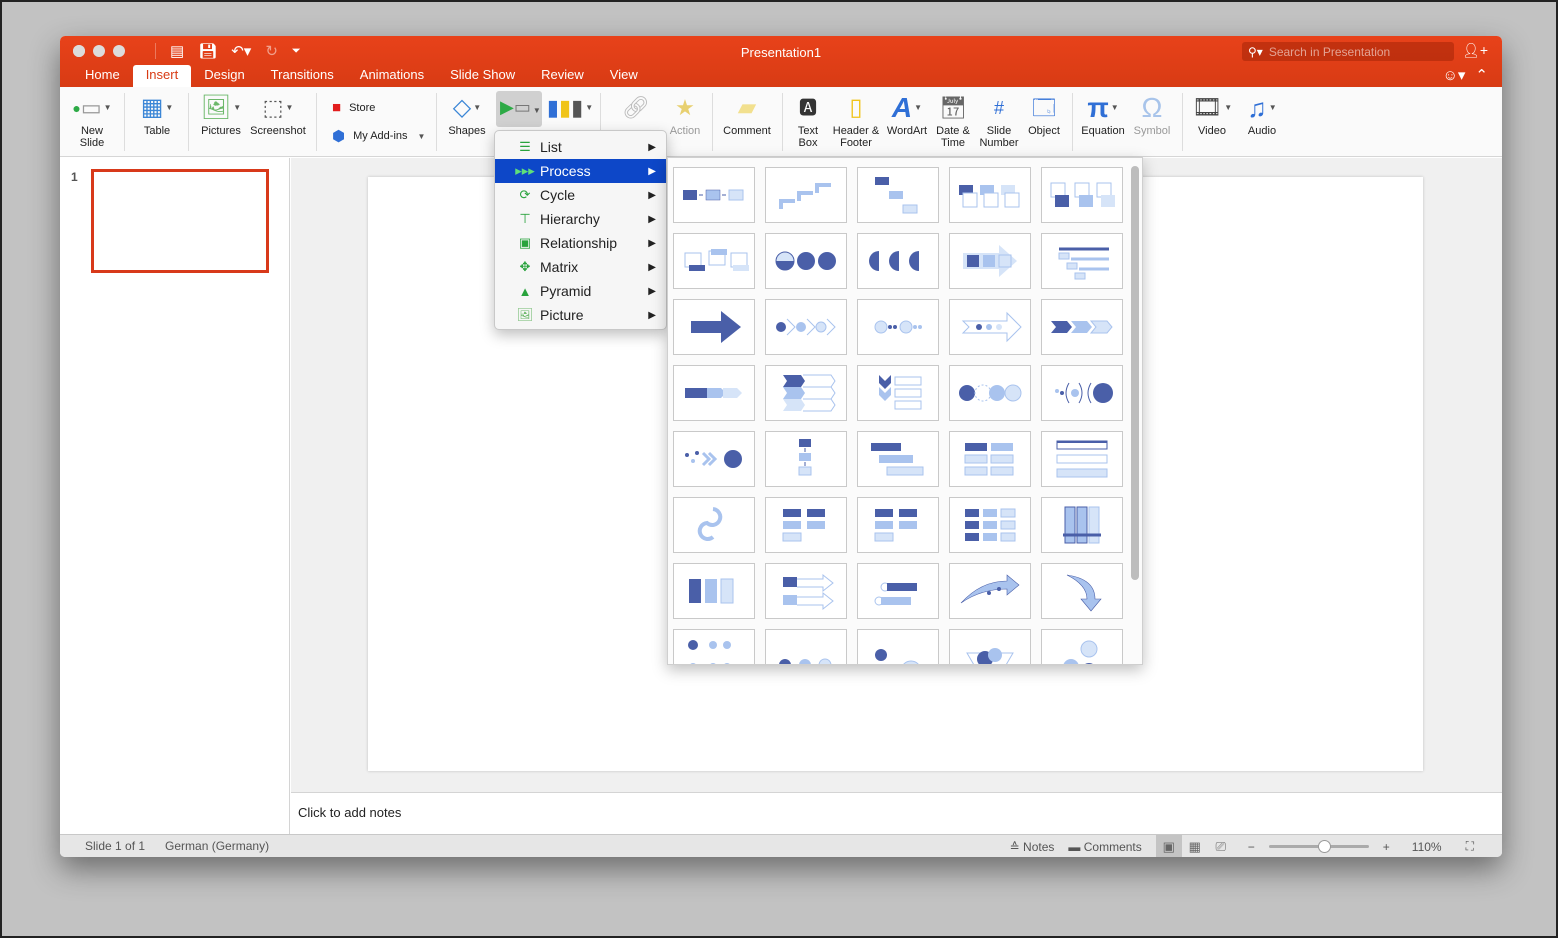  I want to click on zoom-slider-thumb, so click(1324, 846).